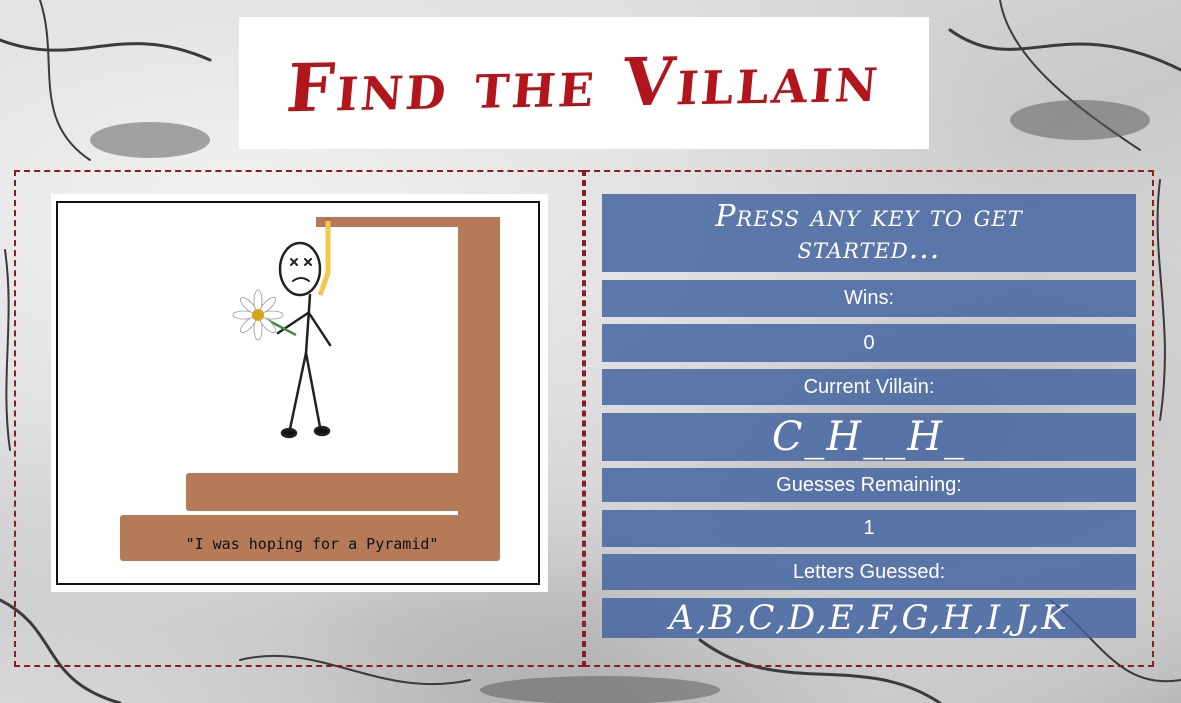 The height and width of the screenshot is (703, 1181). I want to click on noose-icon, so click(324, 258).